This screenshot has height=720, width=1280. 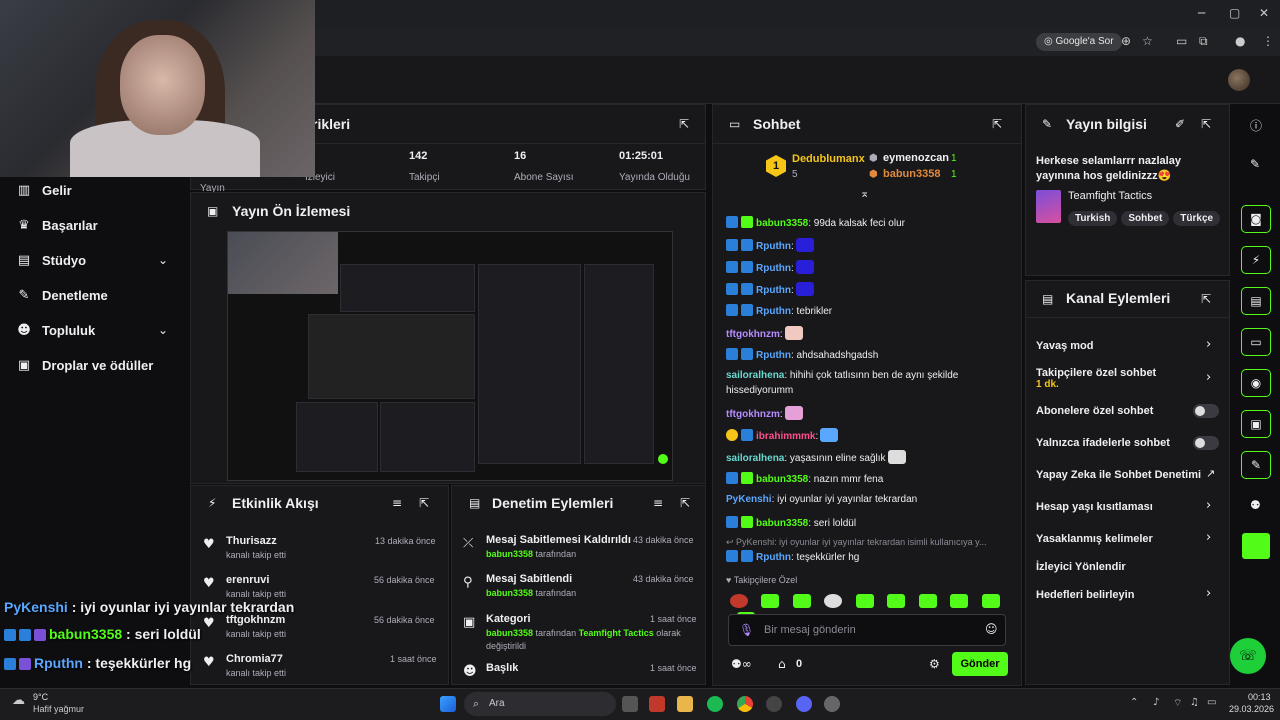 I want to click on edit-icon: ✐, so click(x=1180, y=124).